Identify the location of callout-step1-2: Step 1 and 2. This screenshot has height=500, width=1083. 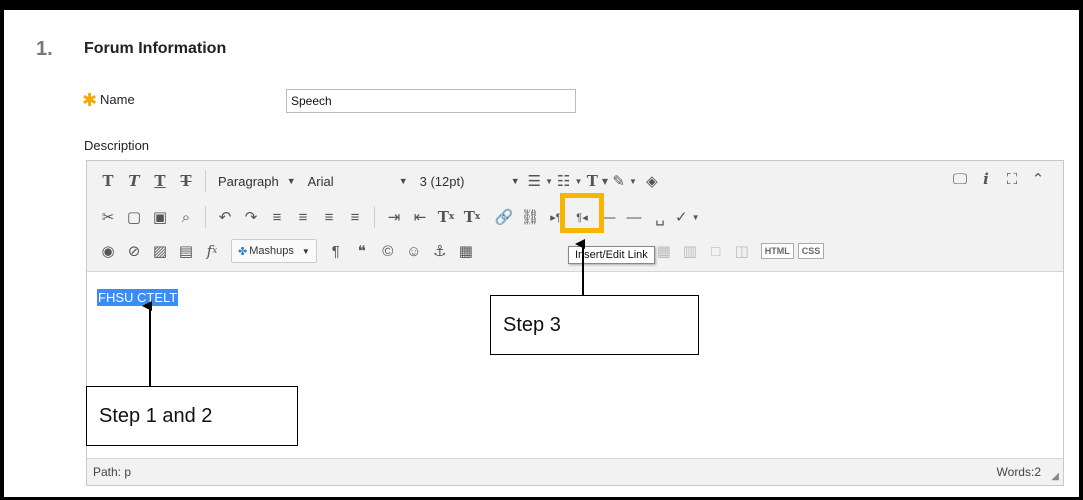
(192, 416).